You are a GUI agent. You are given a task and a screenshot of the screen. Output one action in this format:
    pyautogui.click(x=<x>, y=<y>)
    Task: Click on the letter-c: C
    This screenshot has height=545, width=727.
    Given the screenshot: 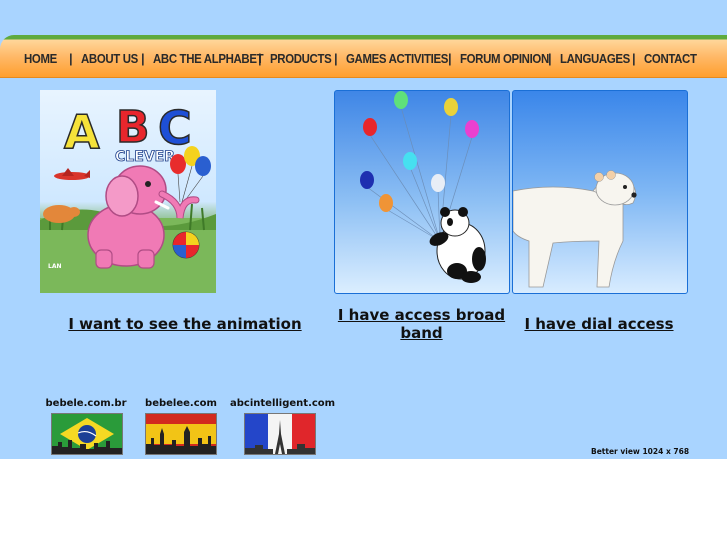 What is the action you would take?
    pyautogui.click(x=175, y=128)
    